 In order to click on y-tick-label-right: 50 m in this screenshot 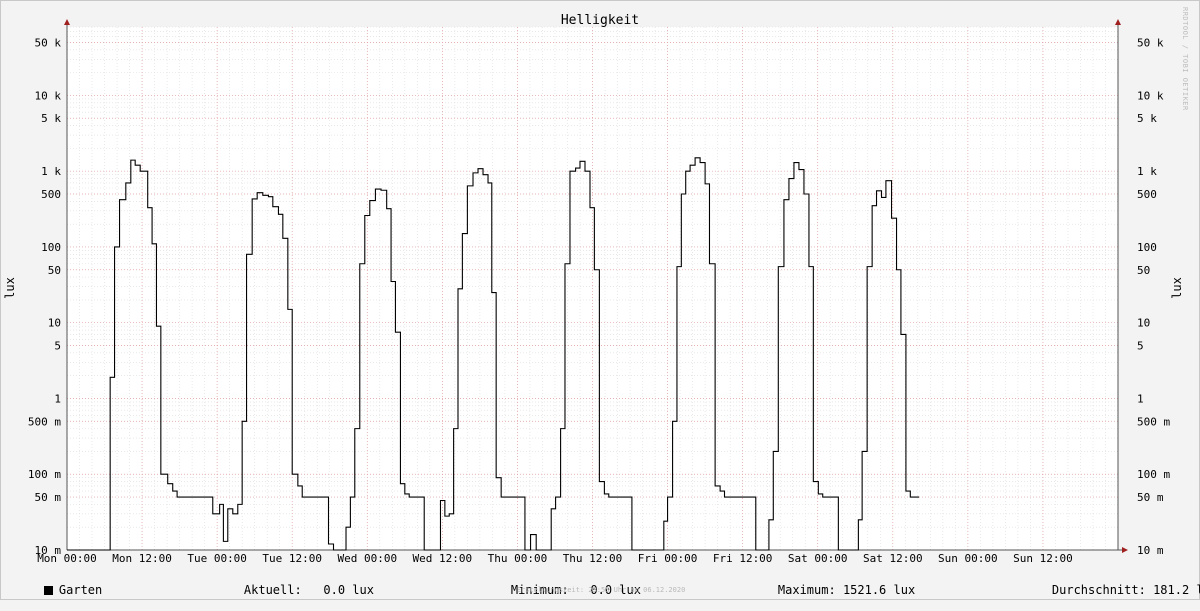, I will do `click(1150, 497)`.